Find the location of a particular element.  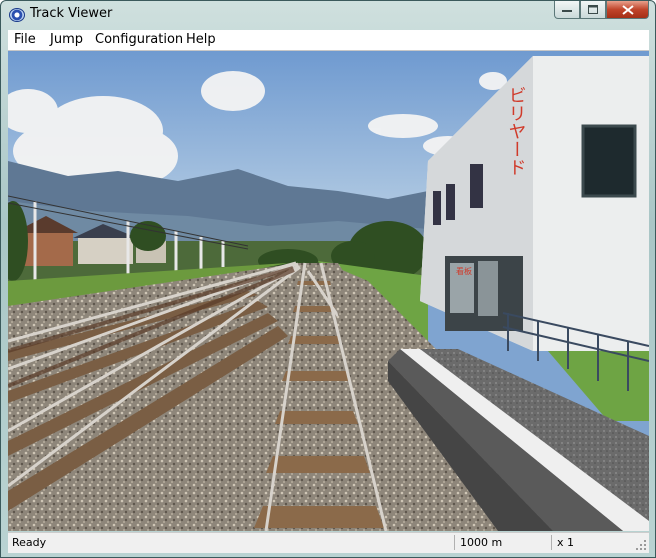

maximize-button is located at coordinates (593, 10).